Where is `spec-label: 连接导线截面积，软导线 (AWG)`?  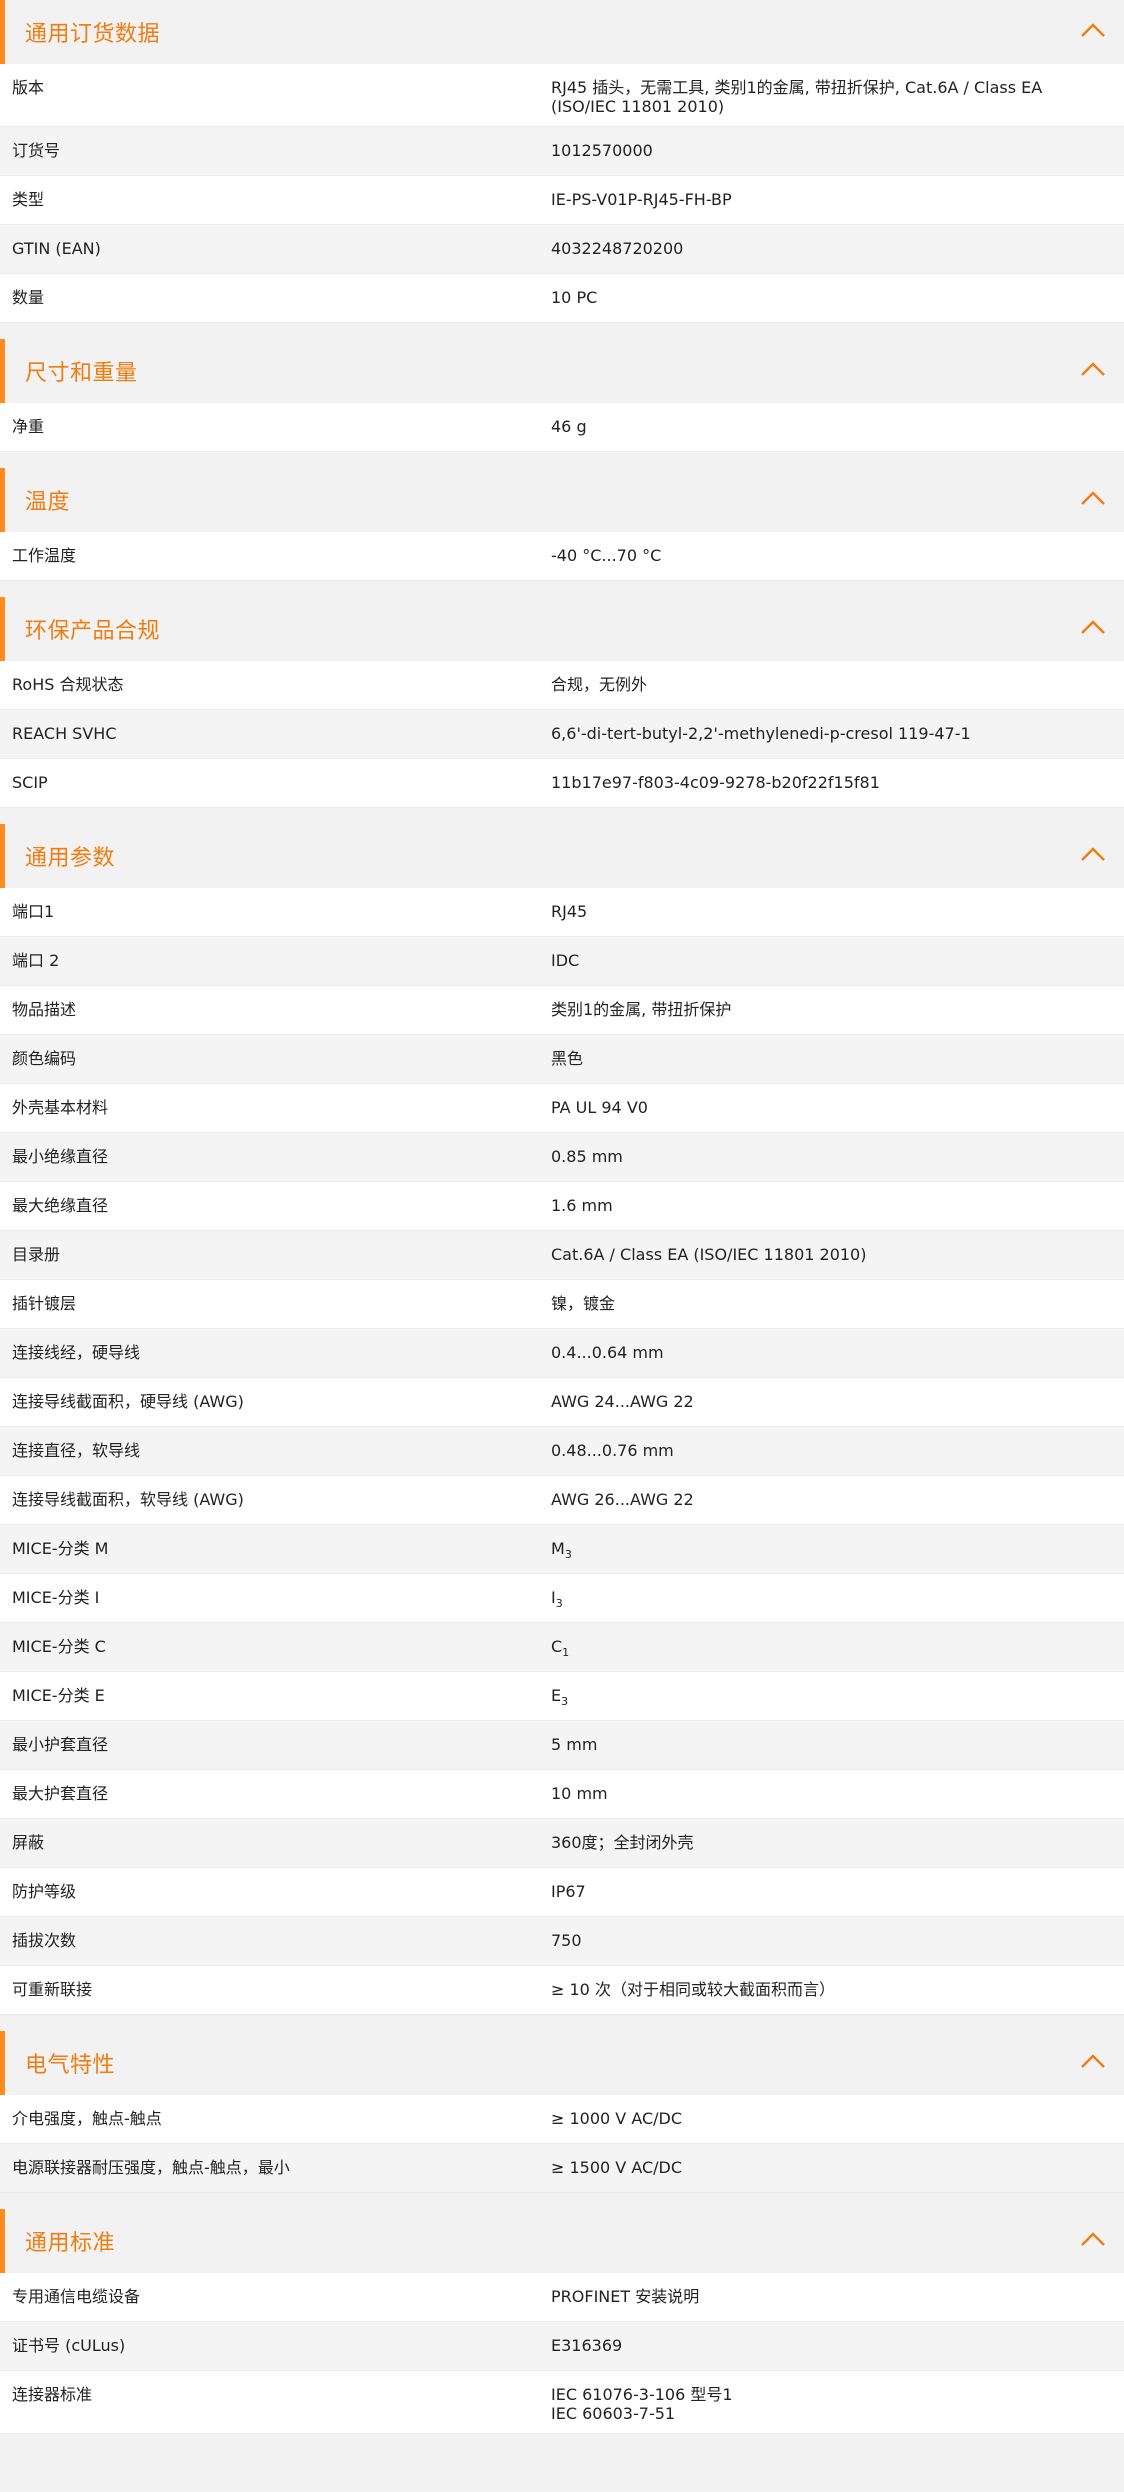
spec-label: 连接导线截面积，软导线 (AWG) is located at coordinates (128, 1499).